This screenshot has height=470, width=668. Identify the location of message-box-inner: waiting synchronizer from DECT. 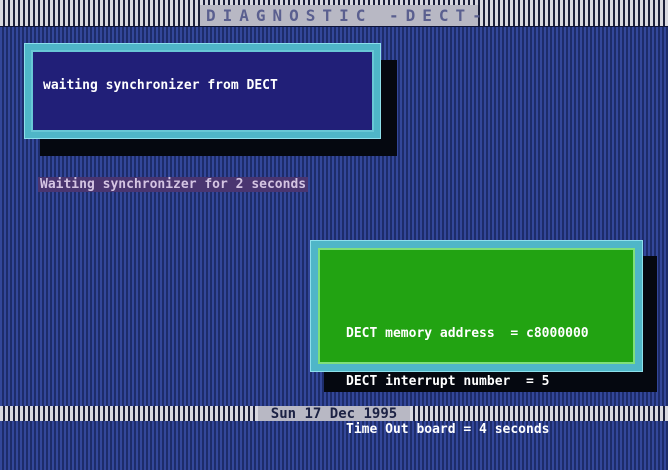
(202, 91).